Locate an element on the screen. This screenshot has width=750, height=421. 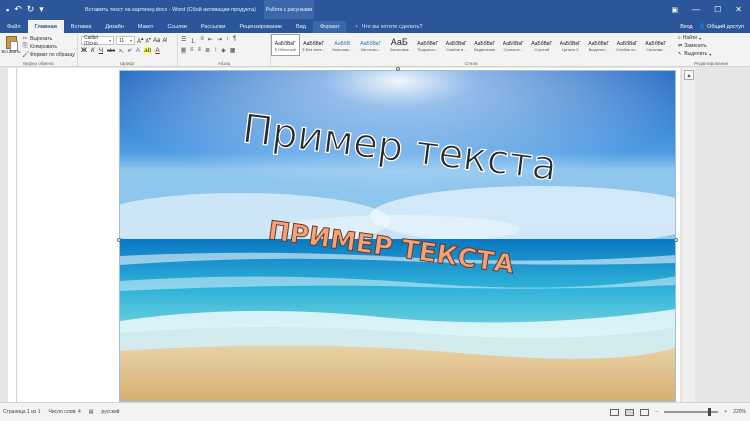
underline-icon: Ч is located at coordinates (101, 50).